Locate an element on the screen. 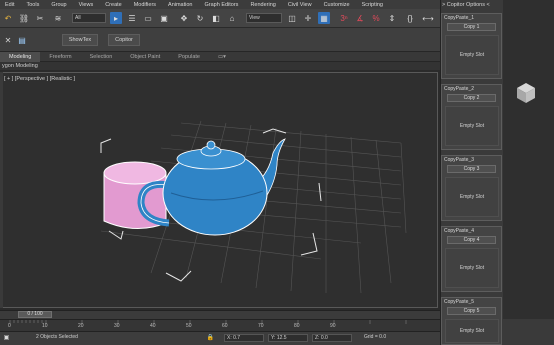  copy-button: Copy 3 is located at coordinates (471, 169).